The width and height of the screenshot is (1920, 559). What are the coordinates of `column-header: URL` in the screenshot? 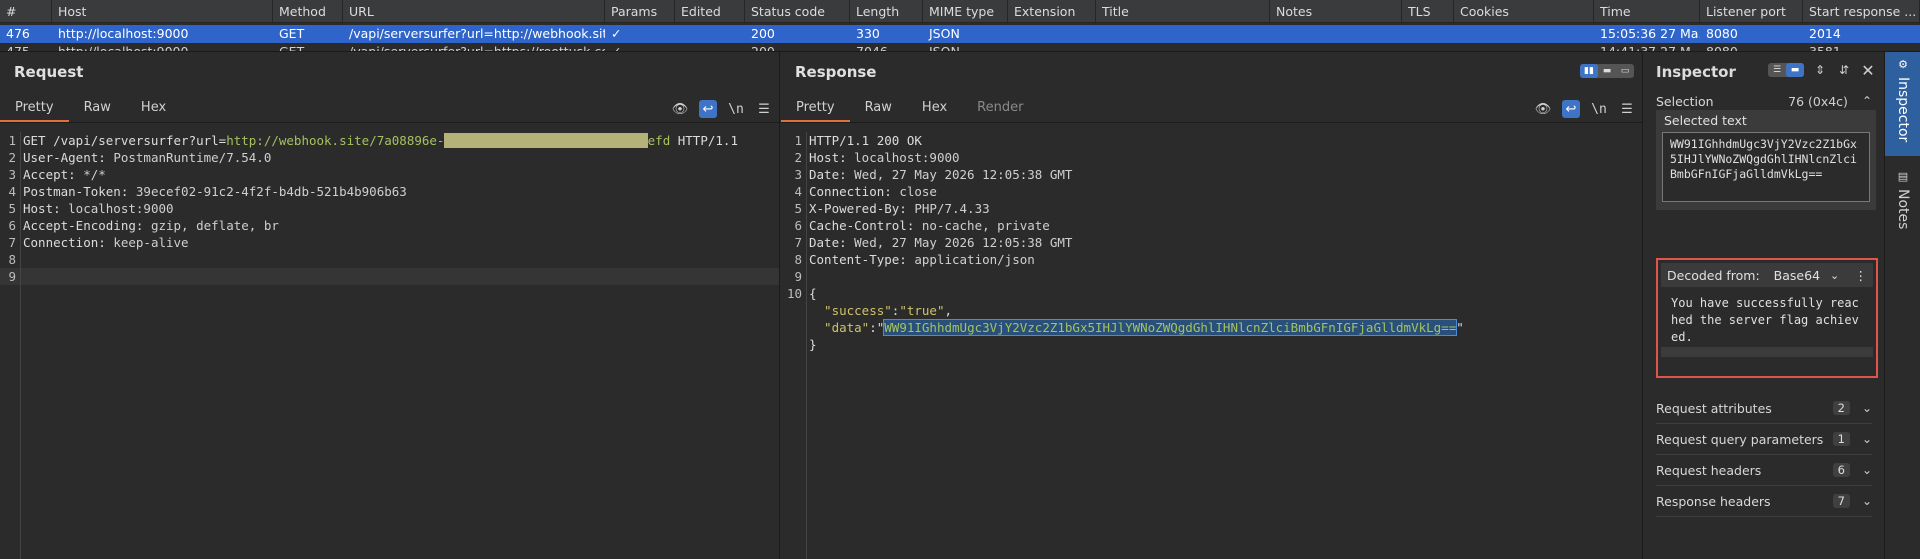 It's located at (474, 11).